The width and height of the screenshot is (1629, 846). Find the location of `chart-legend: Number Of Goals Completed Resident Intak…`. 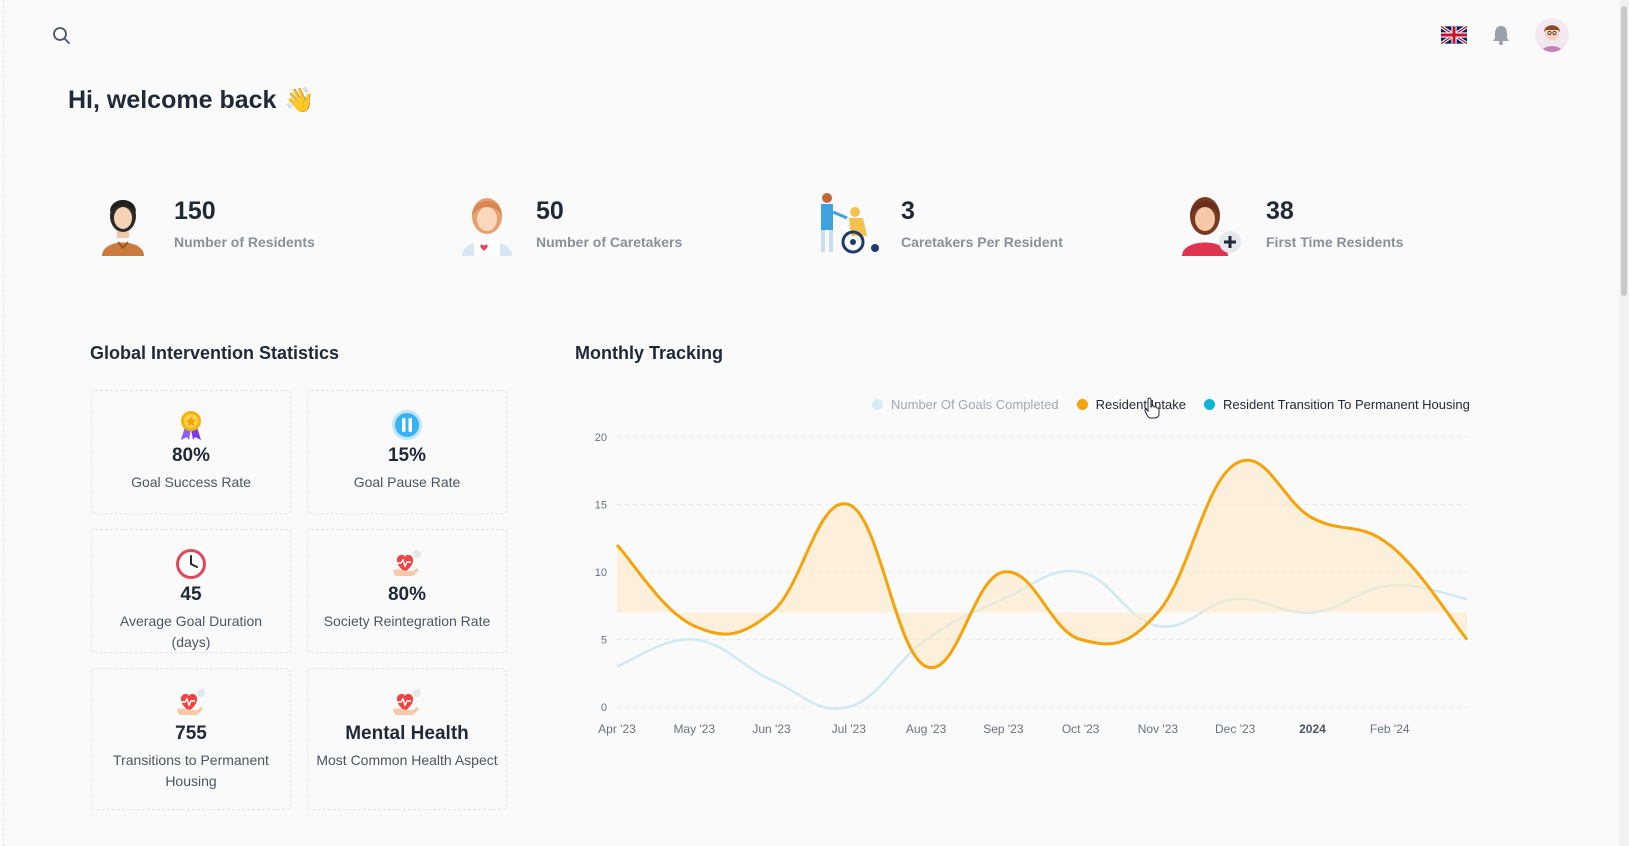

chart-legend: Number Of Goals Completed Resident Intak… is located at coordinates (1171, 404).